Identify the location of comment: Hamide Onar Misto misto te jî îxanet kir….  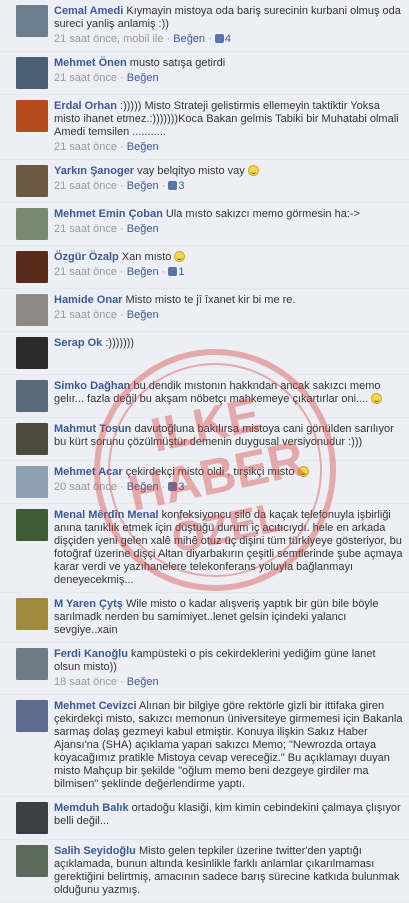
(204, 310).